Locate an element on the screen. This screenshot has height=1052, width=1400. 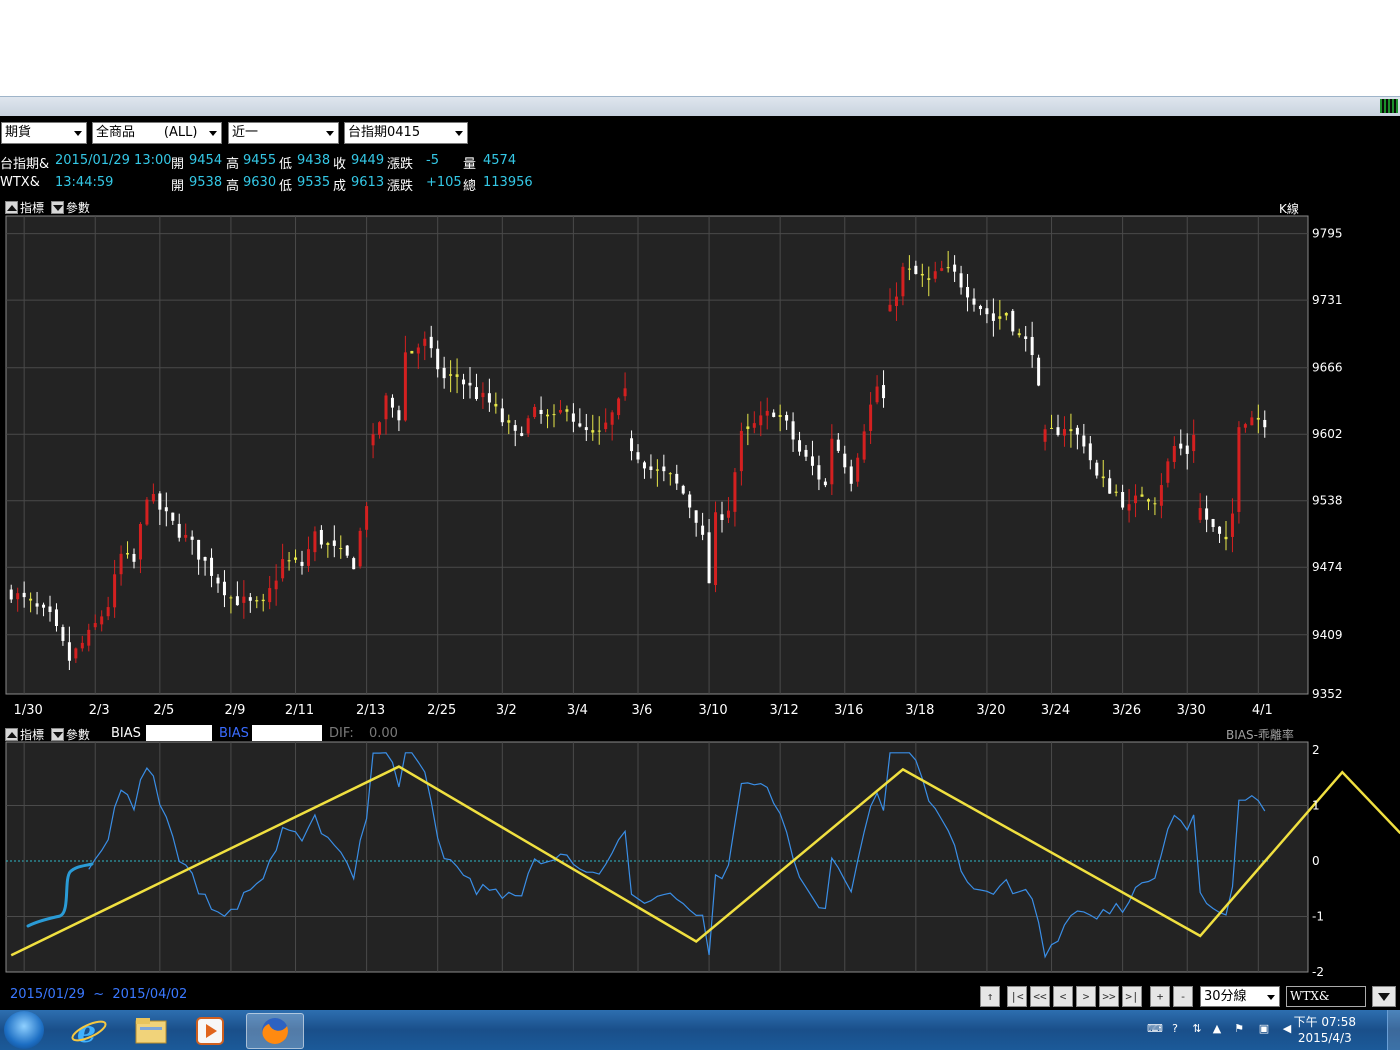
ie-icon: e is located at coordinates (89, 1031).